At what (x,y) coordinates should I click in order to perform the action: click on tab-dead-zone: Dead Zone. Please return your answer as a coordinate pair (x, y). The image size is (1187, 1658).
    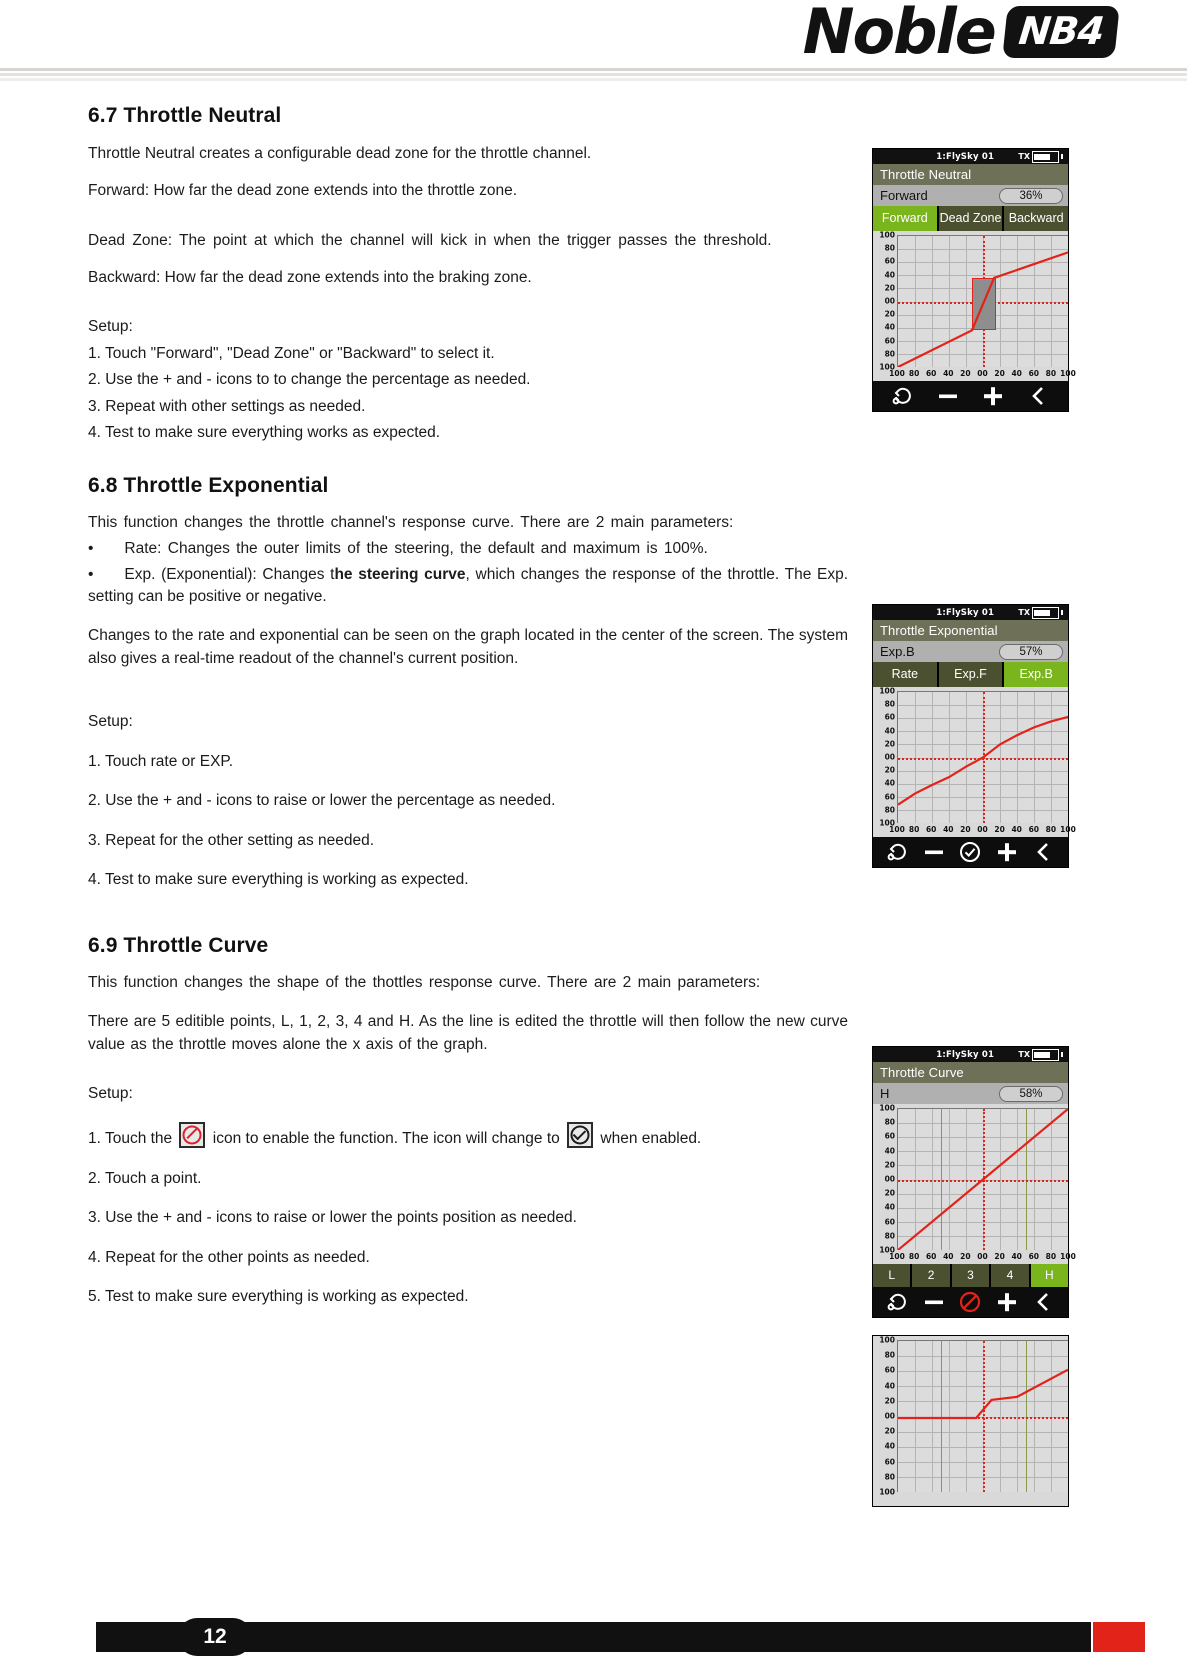
    Looking at the image, I should click on (970, 218).